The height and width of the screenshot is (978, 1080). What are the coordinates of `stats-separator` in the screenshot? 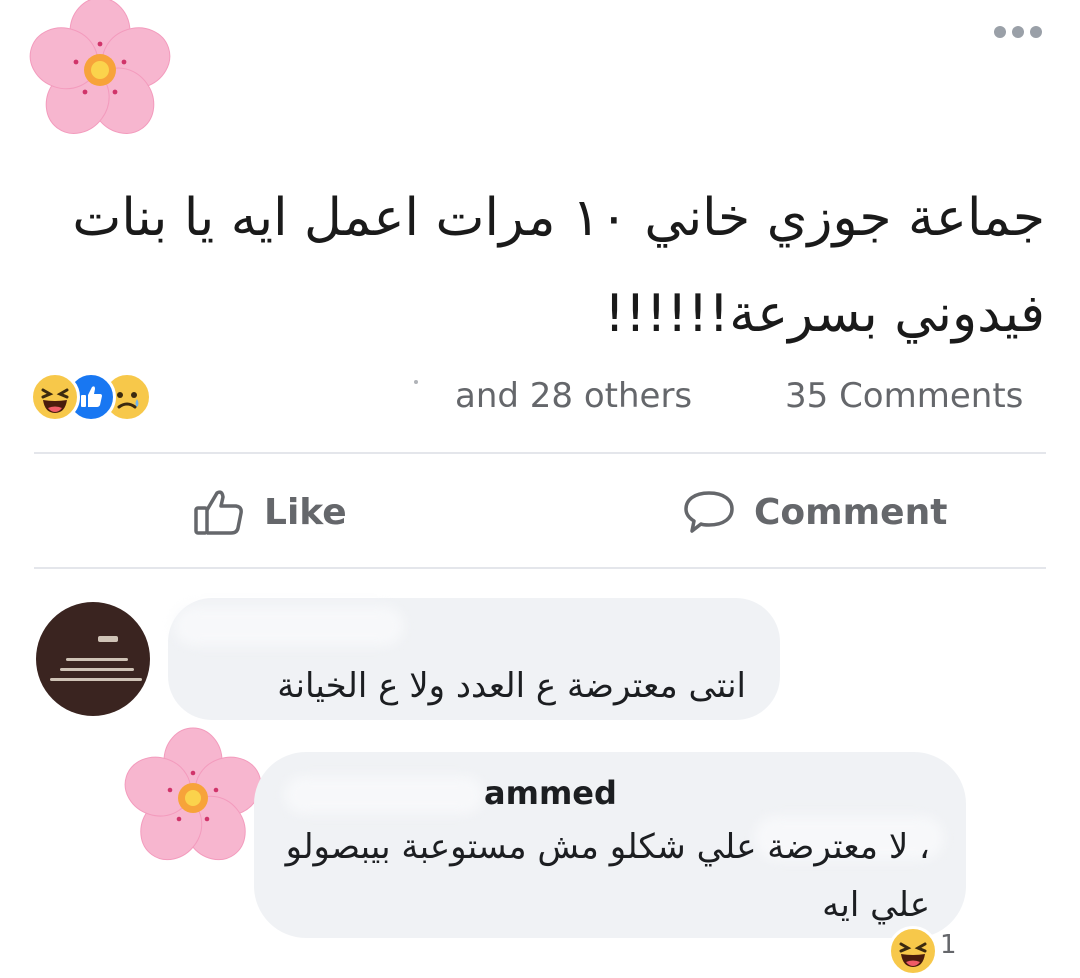 It's located at (416, 382).